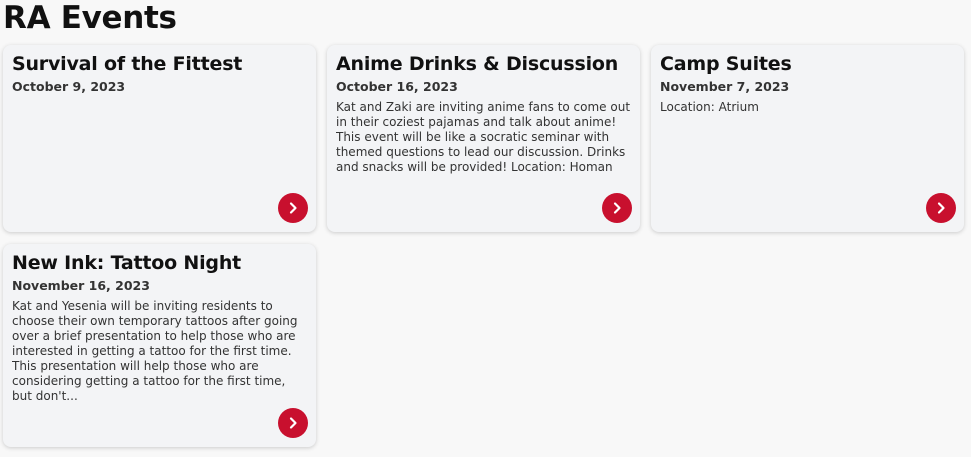 The image size is (971, 457). Describe the element at coordinates (159, 138) in the screenshot. I see `event-card-survival-of-the-fittest: Survival of the Fittest October 9, 2023` at that location.